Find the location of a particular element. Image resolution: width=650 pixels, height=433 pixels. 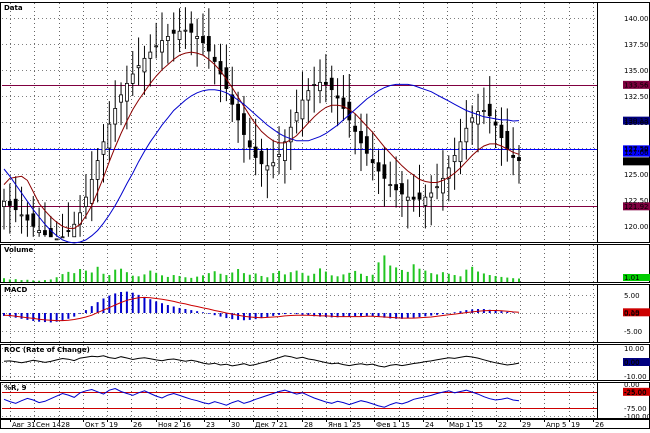

price-marker-label: 133.56 is located at coordinates (636, 85).